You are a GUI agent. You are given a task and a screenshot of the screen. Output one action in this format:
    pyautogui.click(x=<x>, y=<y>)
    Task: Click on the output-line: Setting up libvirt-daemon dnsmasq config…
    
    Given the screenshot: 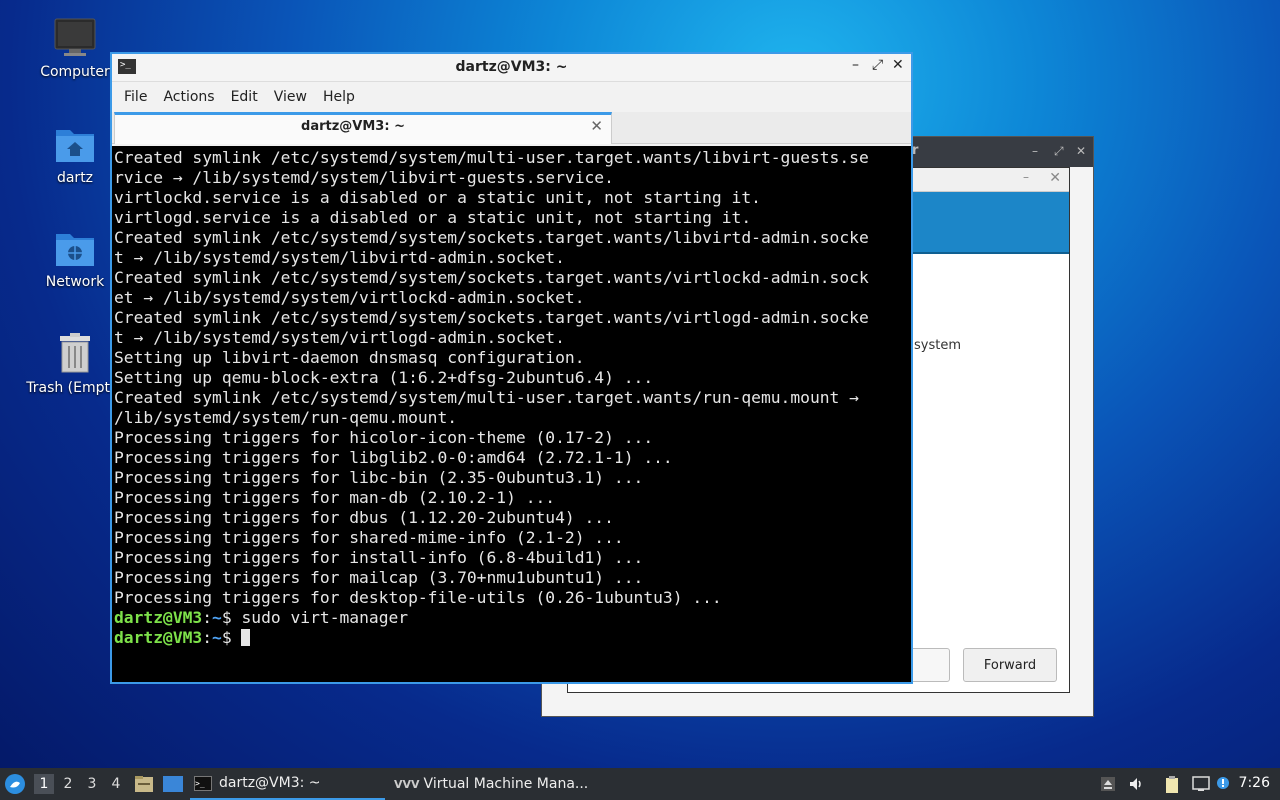 What is the action you would take?
    pyautogui.click(x=349, y=357)
    